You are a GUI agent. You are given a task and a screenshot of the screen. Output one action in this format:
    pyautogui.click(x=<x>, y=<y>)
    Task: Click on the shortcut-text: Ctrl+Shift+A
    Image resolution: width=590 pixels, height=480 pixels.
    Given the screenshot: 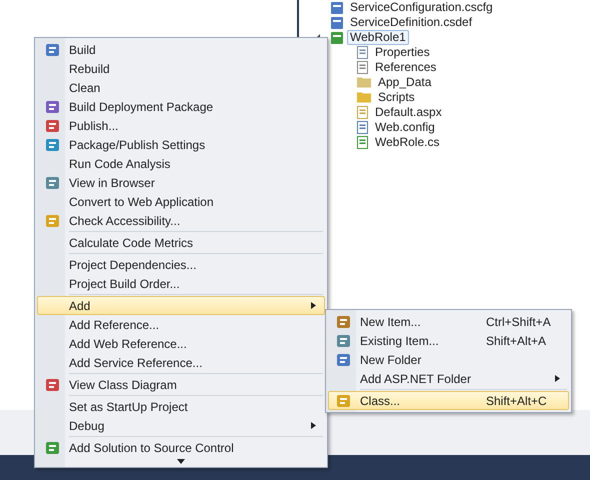 What is the action you would take?
    pyautogui.click(x=519, y=321)
    